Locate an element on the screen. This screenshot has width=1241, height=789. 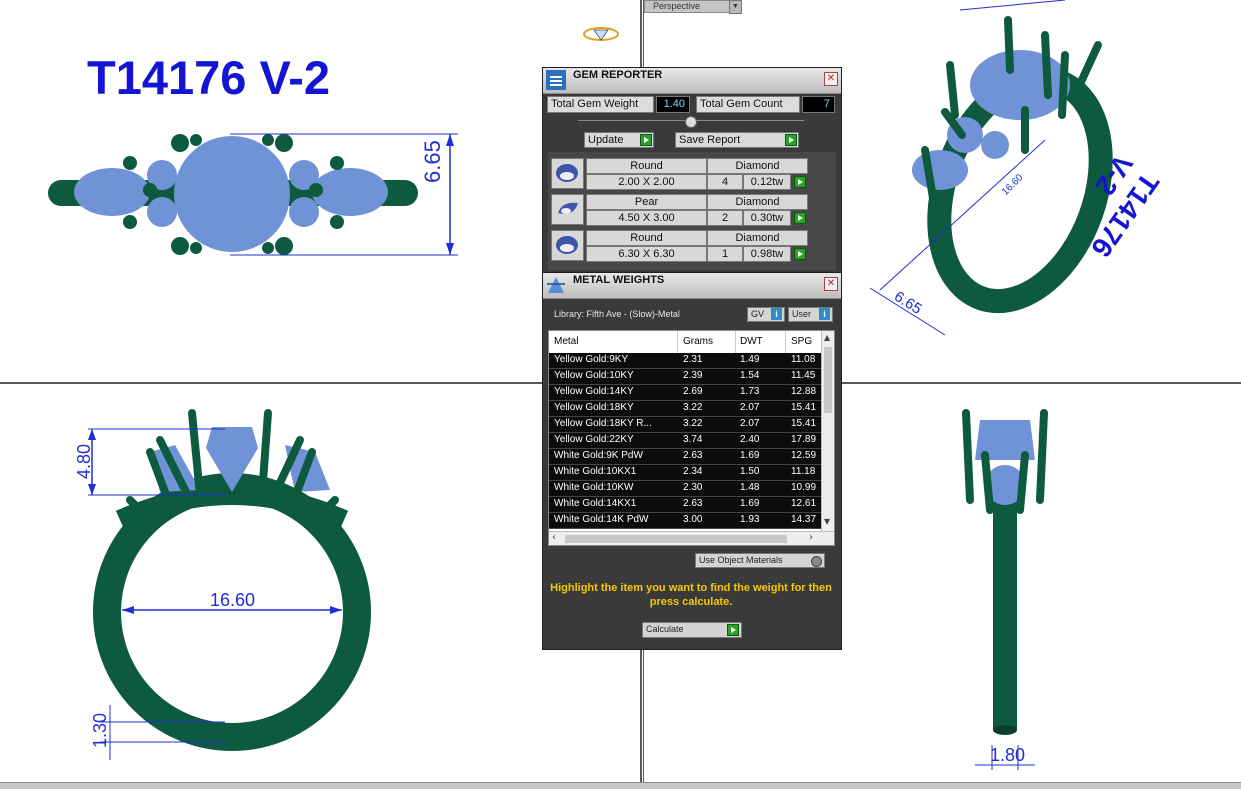
gem-size: 2.00 X 2.00 is located at coordinates (646, 182).